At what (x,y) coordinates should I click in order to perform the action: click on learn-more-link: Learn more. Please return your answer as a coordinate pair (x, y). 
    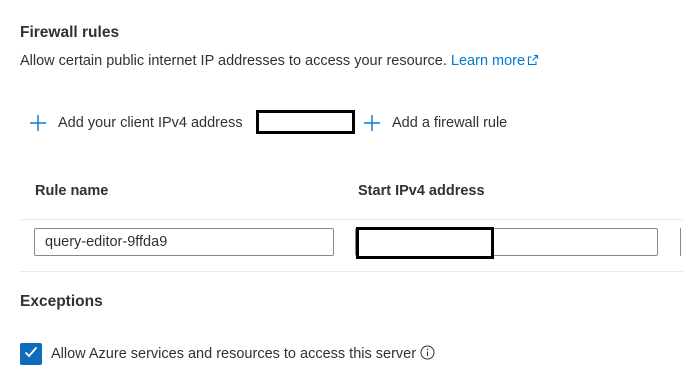
    Looking at the image, I should click on (495, 61).